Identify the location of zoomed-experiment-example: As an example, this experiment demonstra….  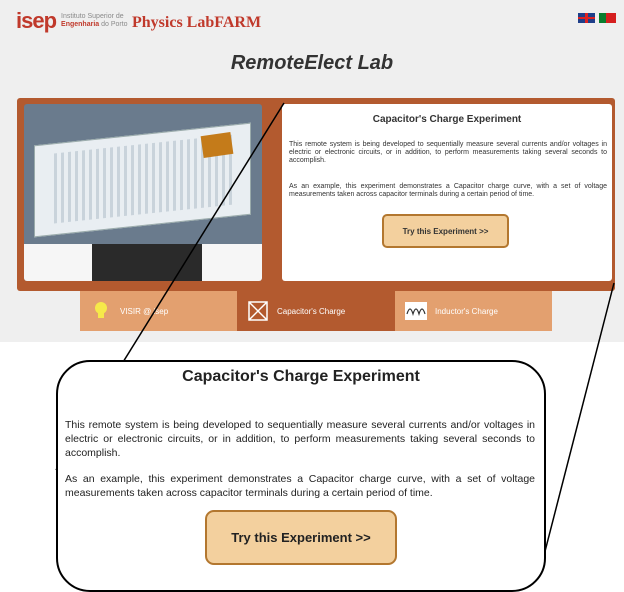
(300, 486).